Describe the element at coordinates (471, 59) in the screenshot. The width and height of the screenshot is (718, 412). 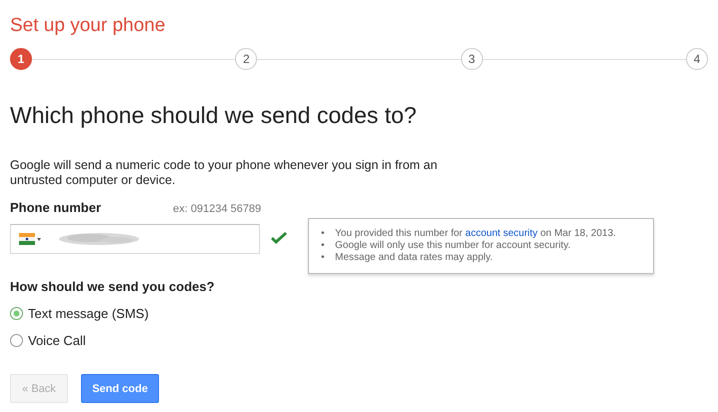
I see `step-indicator: 3` at that location.